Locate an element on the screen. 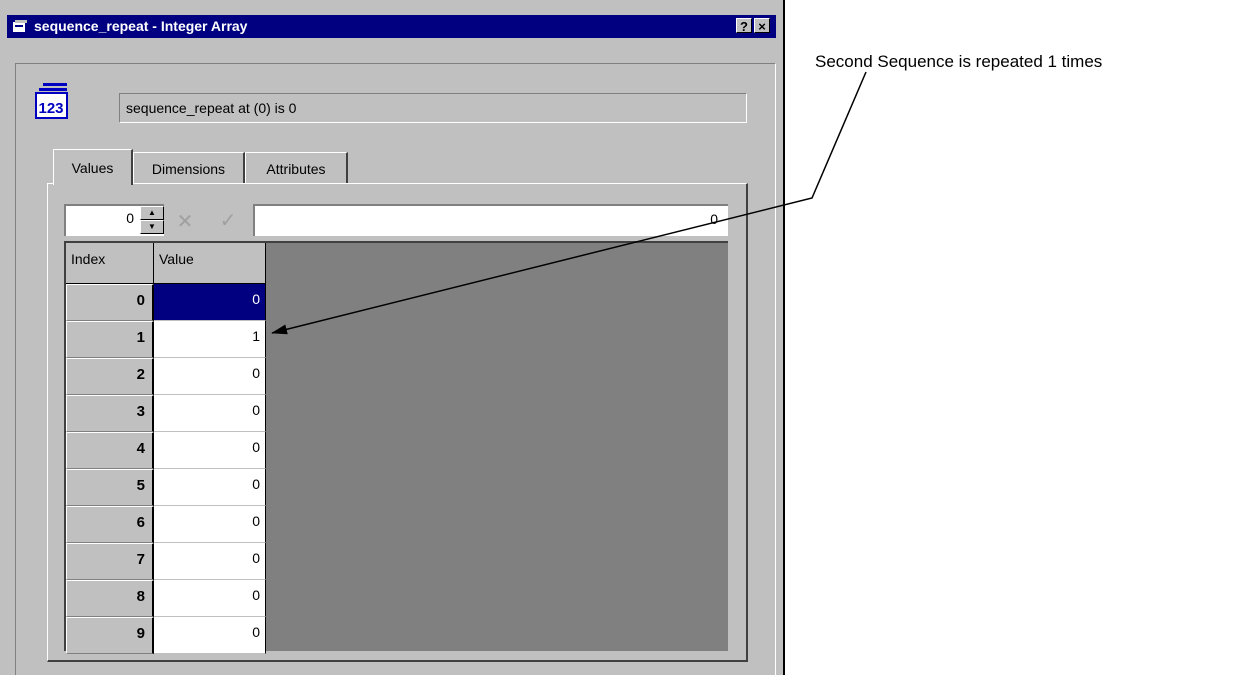 The width and height of the screenshot is (1233, 675). tab-dimensions: Dimensions is located at coordinates (189, 168).